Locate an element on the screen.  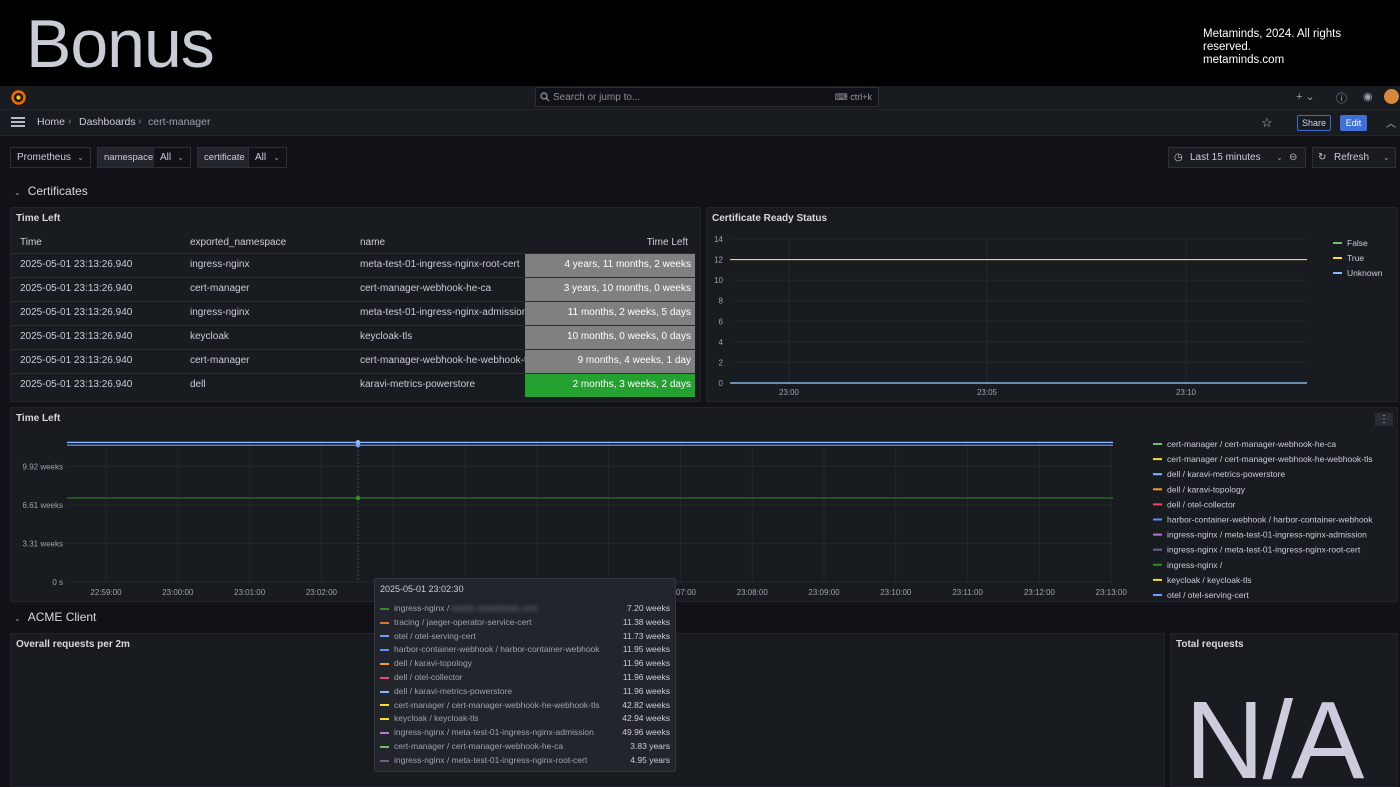
tooltip-value: 11.38 weeks is located at coordinates (646, 621).